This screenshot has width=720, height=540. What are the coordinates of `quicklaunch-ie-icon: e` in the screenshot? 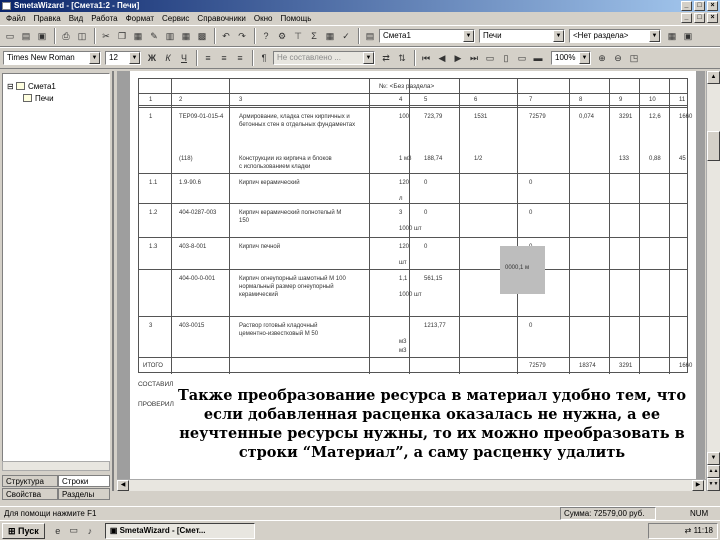 It's located at (58, 531).